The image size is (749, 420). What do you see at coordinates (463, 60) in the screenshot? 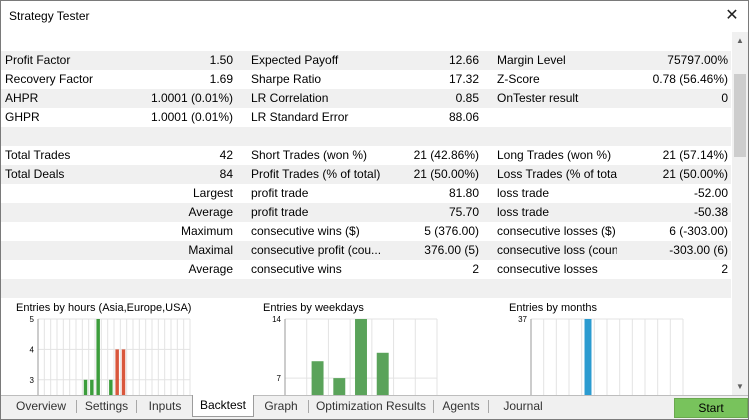
I see `stat-value: 12.66` at bounding box center [463, 60].